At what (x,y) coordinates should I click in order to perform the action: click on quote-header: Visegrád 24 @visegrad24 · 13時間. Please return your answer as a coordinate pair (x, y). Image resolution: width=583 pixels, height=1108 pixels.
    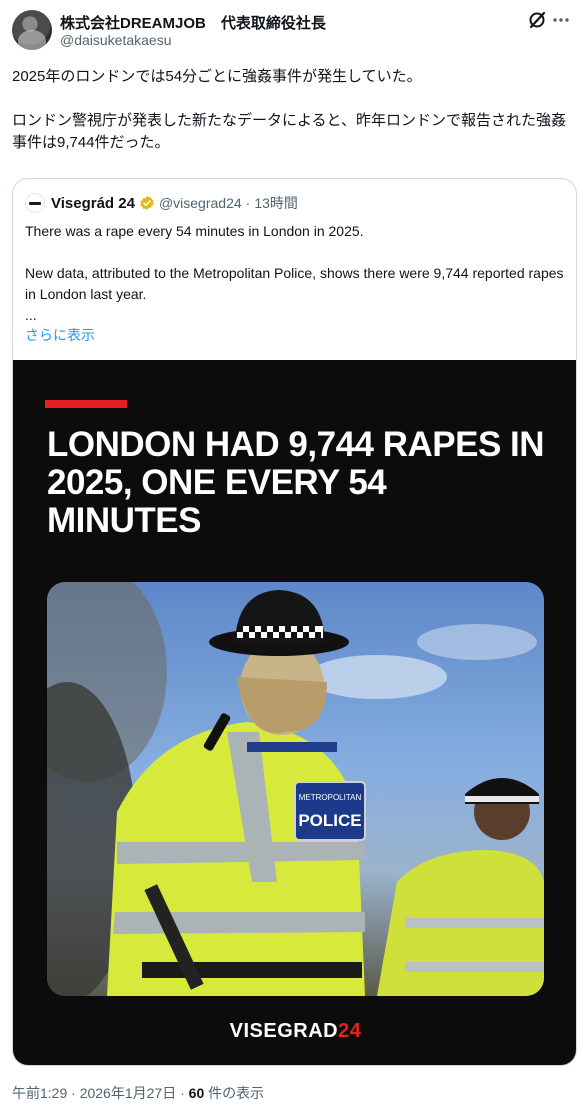
    Looking at the image, I should click on (161, 203).